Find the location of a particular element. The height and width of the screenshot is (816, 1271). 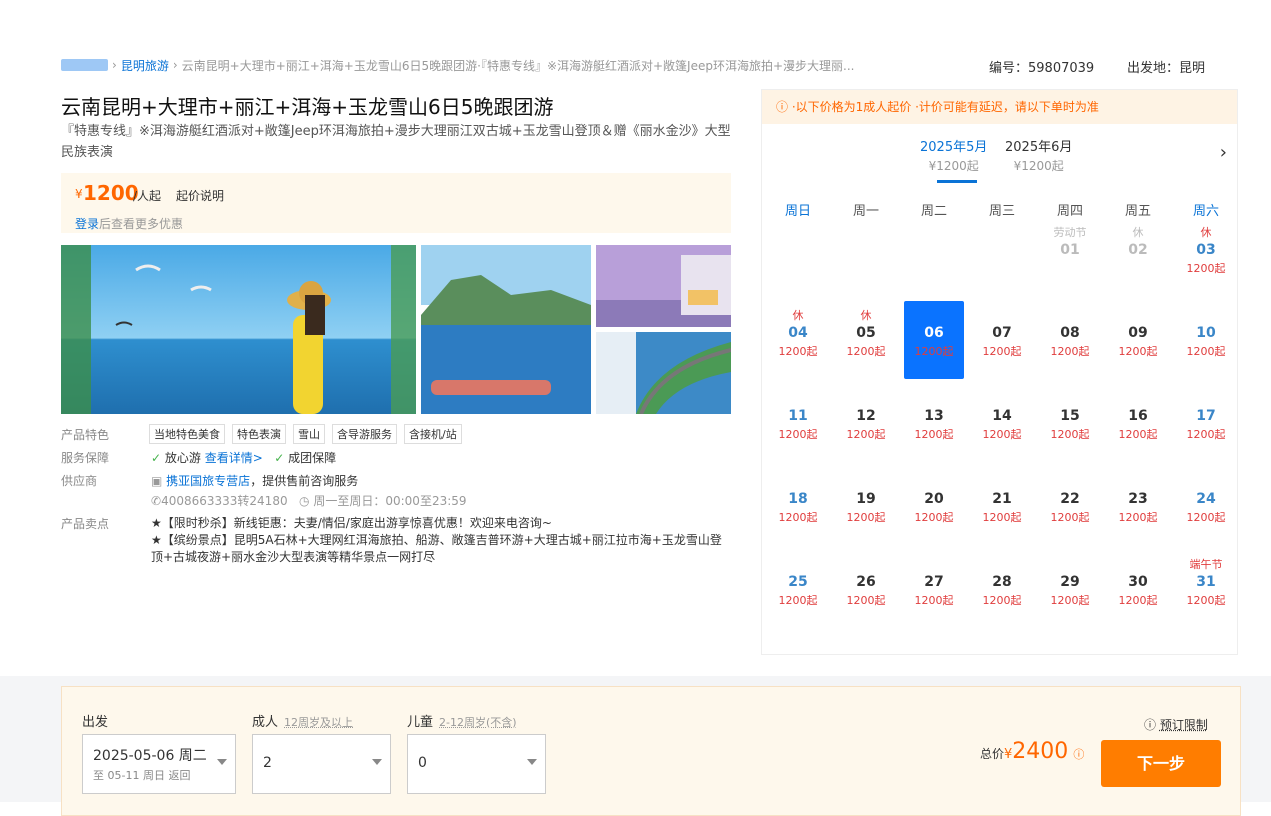

calendar-day-15: 15 1200起 is located at coordinates (1070, 431).